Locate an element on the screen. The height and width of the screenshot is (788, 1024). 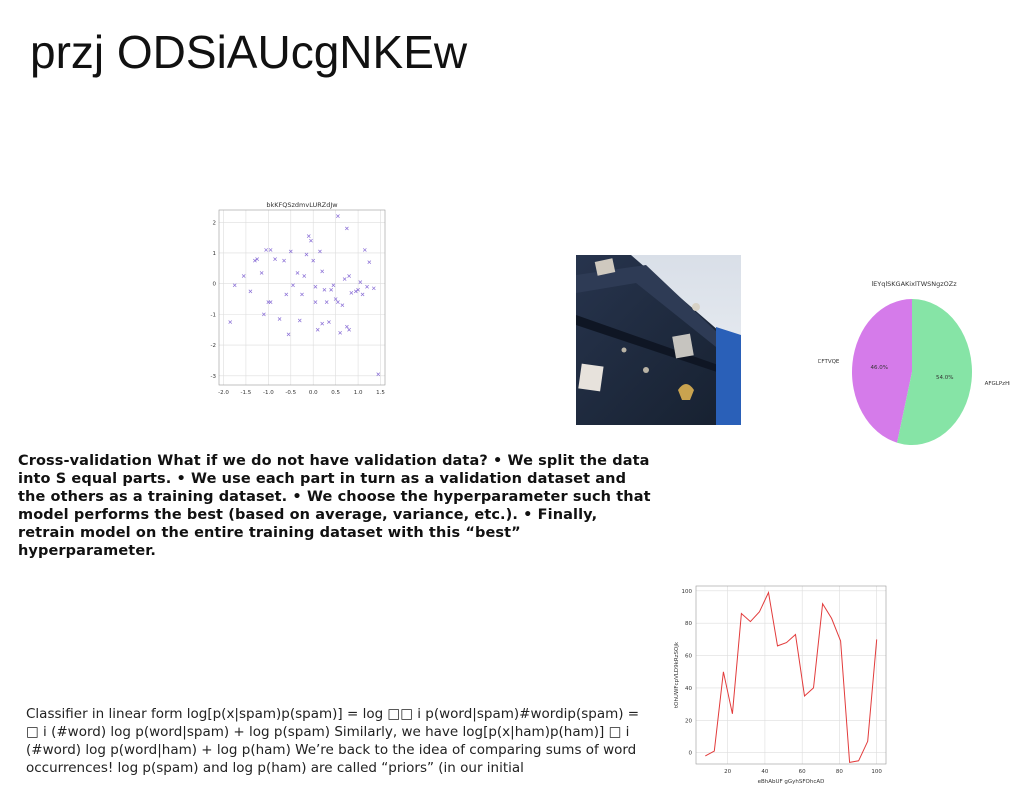
line-xtick-label: 20 is located at coordinates (727, 772).